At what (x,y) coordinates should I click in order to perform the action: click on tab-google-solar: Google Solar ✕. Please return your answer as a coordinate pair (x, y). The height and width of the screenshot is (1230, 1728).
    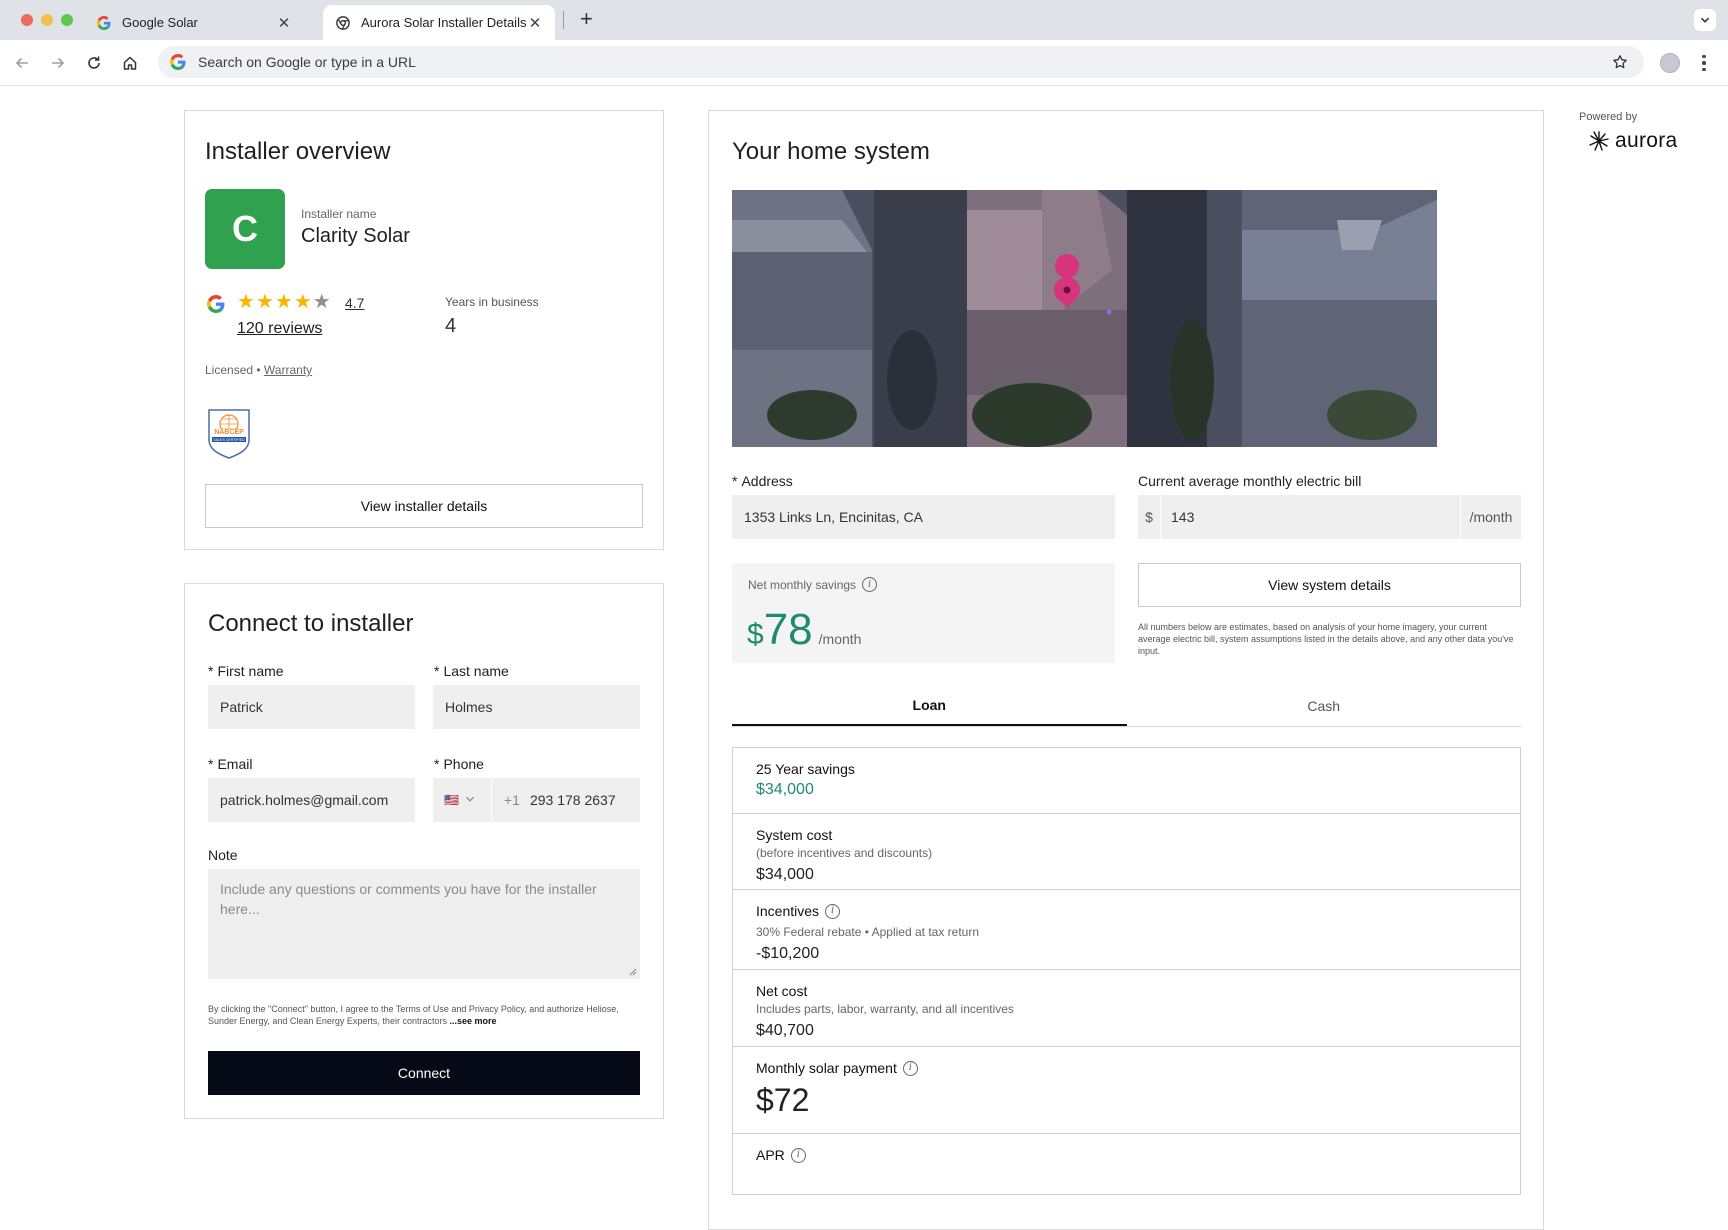
    Looking at the image, I should click on (194, 22).